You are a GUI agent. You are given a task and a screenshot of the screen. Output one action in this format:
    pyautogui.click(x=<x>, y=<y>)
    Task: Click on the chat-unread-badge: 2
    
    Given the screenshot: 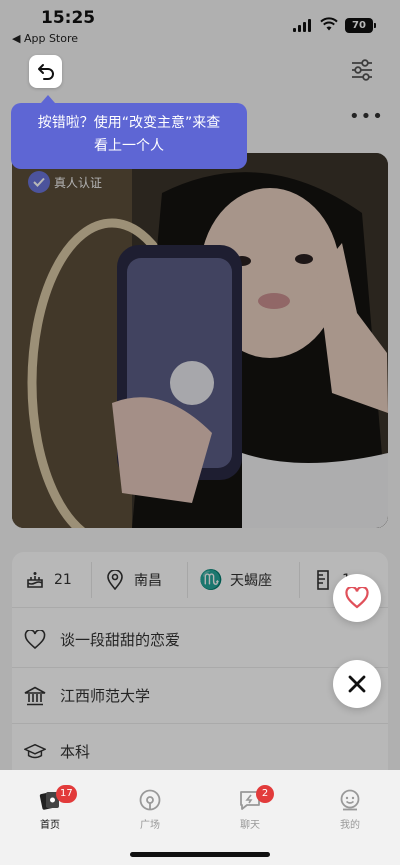 What is the action you would take?
    pyautogui.click(x=265, y=794)
    